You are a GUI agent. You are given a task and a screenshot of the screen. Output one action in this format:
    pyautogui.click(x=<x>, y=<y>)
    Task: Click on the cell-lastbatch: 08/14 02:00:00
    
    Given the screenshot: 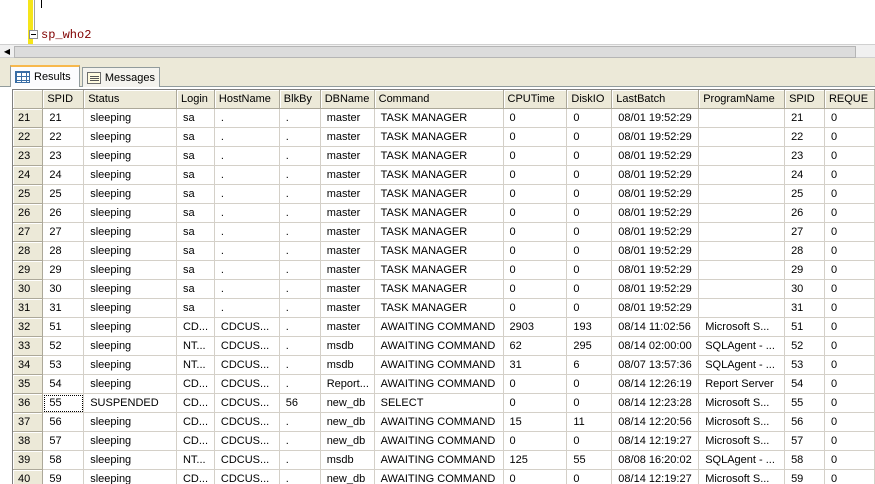 What is the action you would take?
    pyautogui.click(x=655, y=346)
    